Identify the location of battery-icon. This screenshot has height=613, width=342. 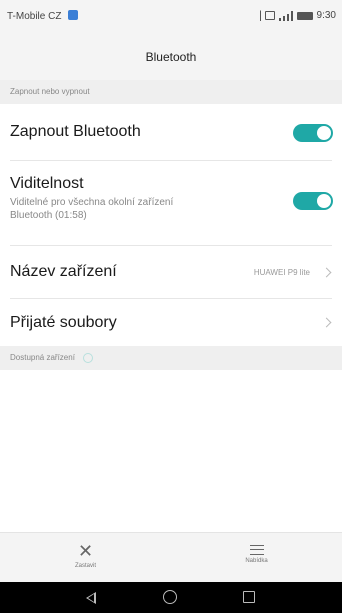
(304, 15).